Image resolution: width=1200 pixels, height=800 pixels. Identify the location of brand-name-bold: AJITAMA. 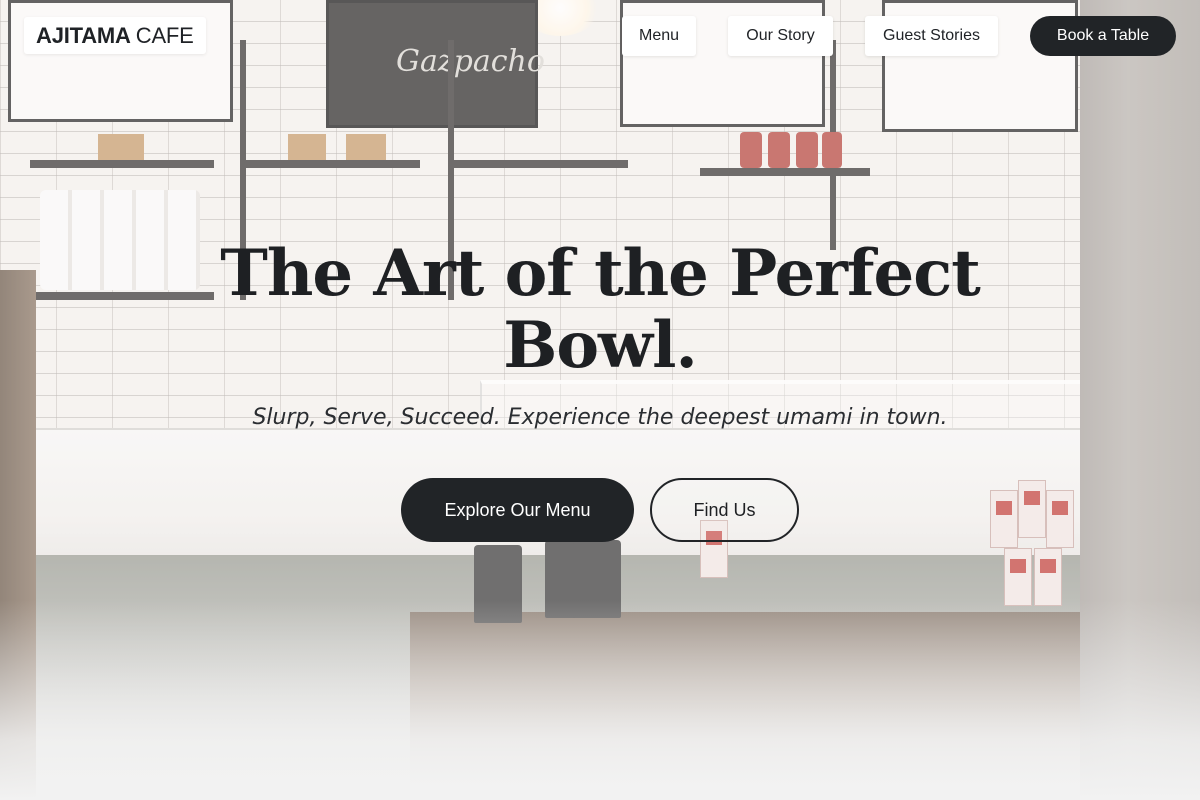
(83, 35).